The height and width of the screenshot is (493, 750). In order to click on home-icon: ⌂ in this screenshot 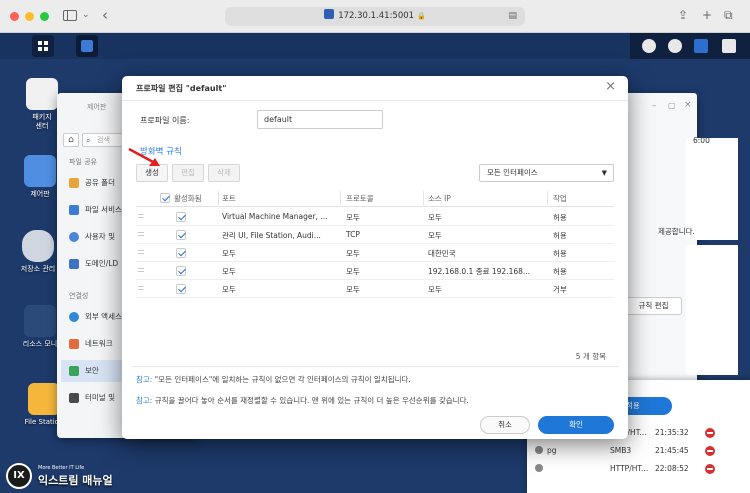, I will do `click(71, 140)`.